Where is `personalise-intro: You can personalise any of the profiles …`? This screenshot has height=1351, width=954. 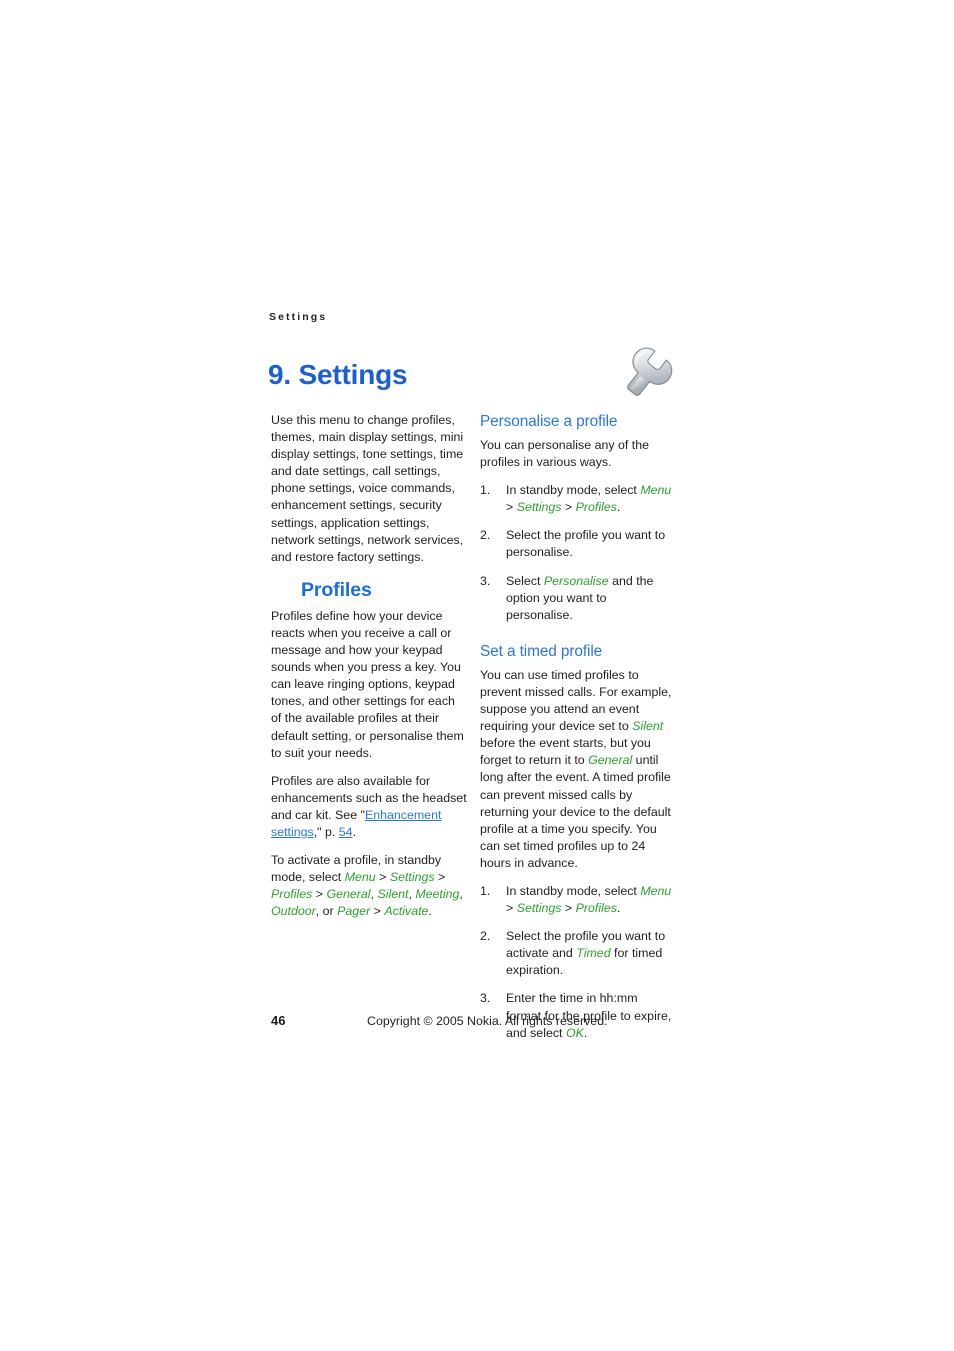
personalise-intro: You can personalise any of the profiles … is located at coordinates (565, 454).